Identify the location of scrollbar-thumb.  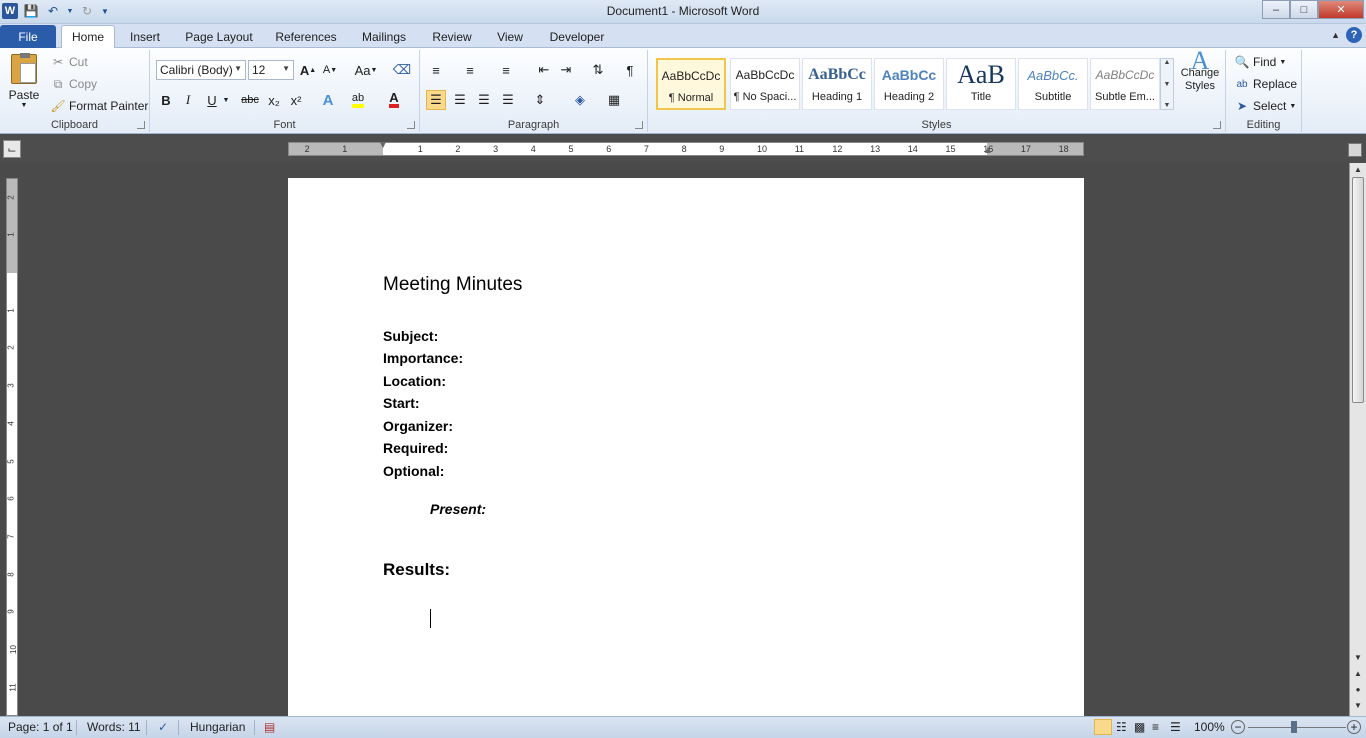
(1358, 290).